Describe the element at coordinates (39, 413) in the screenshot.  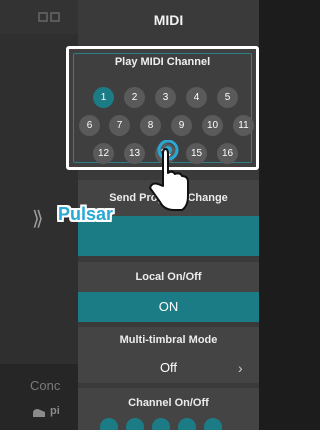
I see `piano-icon` at that location.